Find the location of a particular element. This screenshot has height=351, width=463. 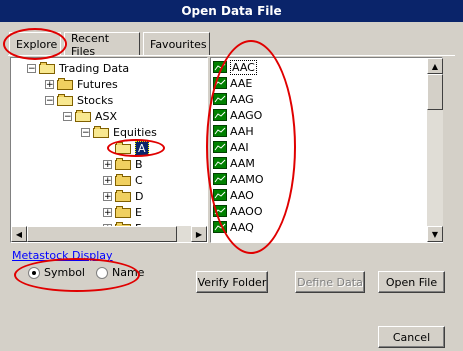

name-radio is located at coordinates (102, 272).